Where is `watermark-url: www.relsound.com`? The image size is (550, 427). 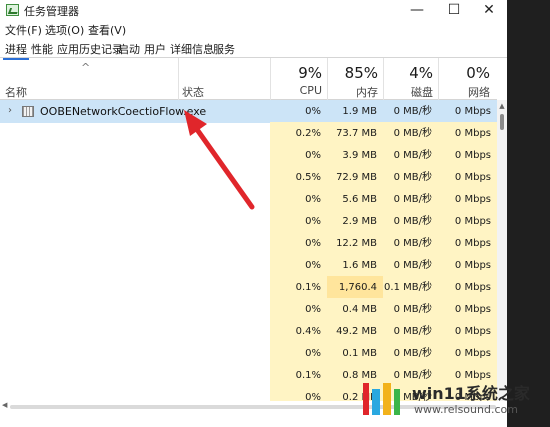 watermark-url: www.relsound.com is located at coordinates (466, 409).